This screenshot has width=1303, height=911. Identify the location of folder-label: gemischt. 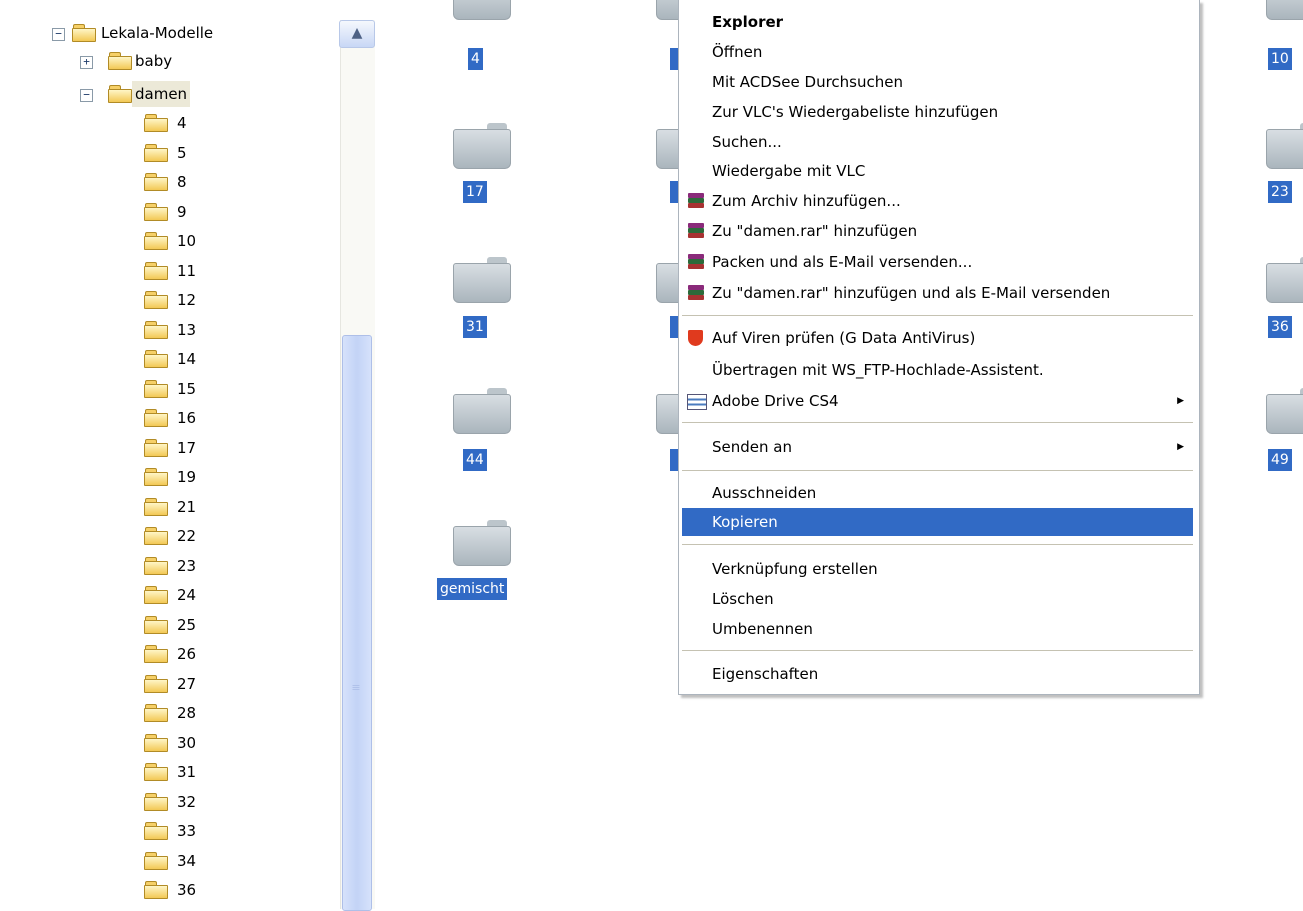
(472, 589).